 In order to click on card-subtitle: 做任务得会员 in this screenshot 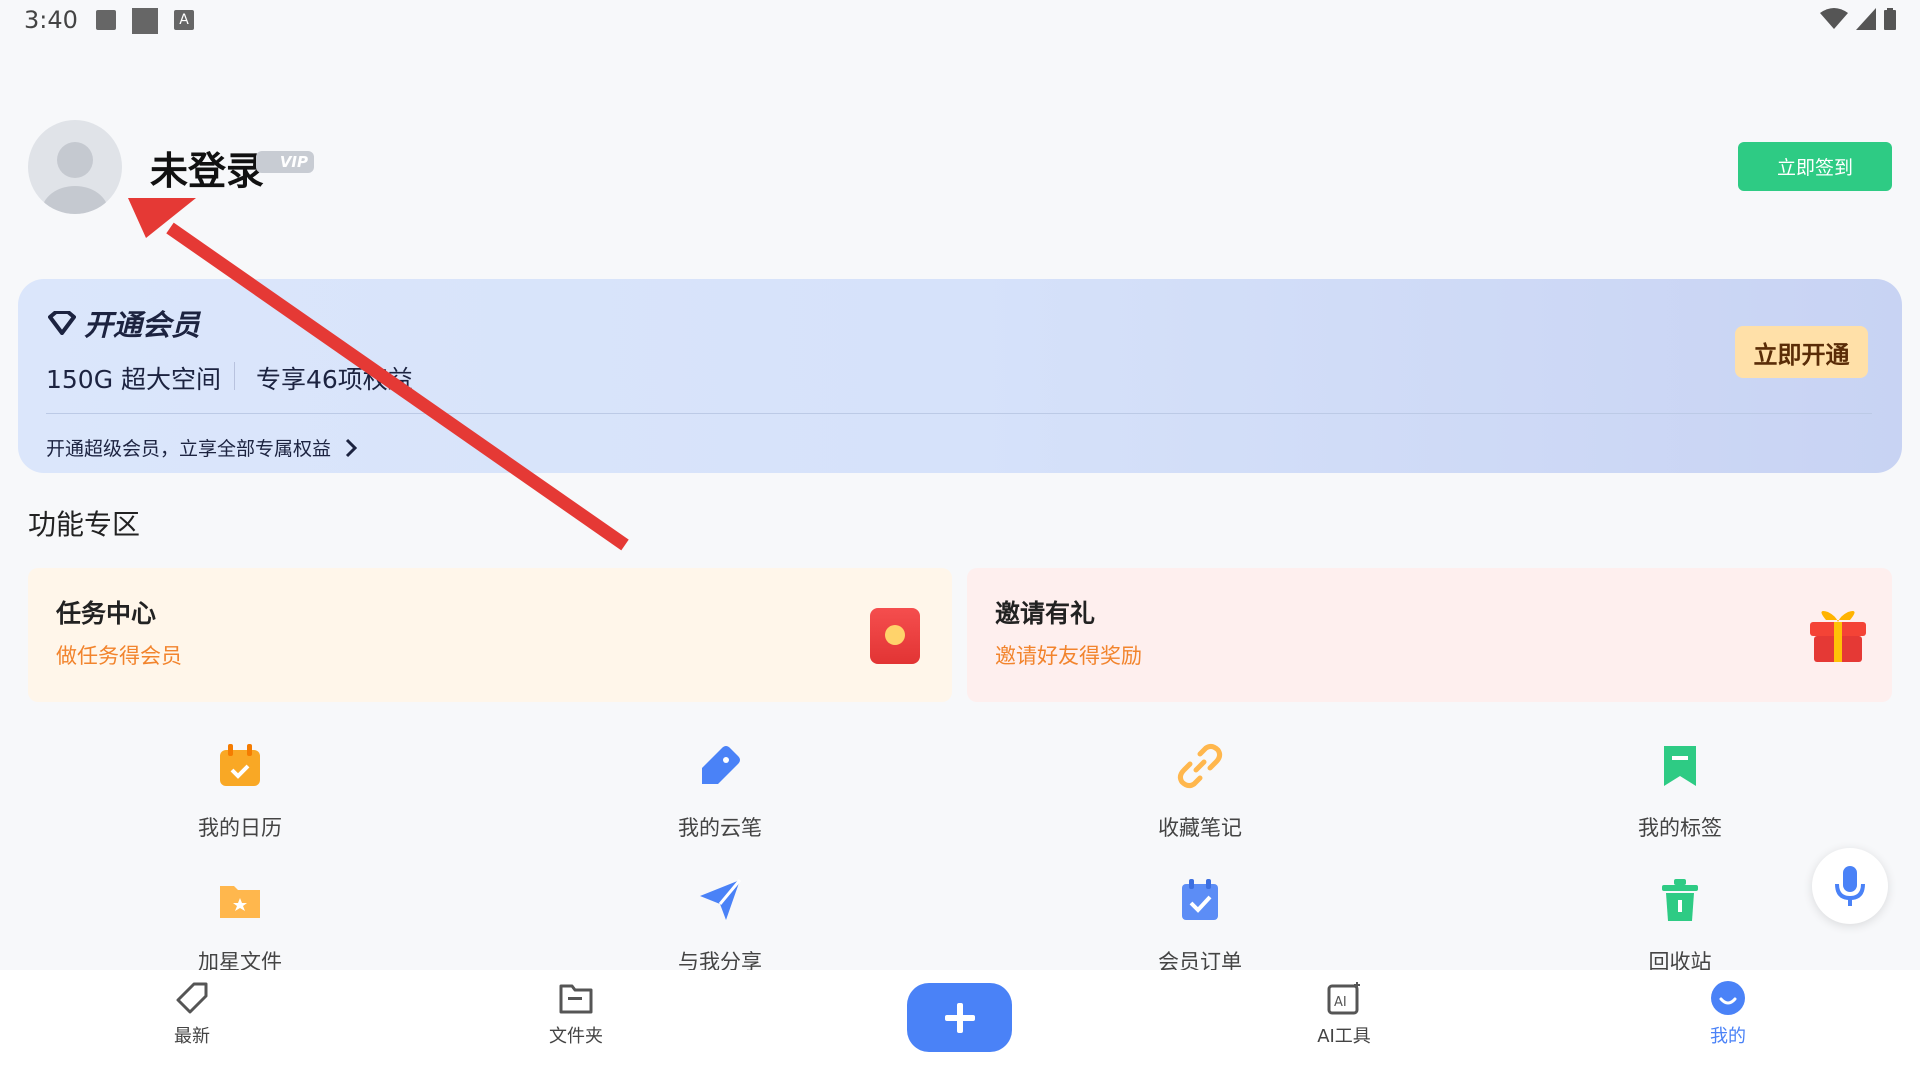, I will do `click(119, 656)`.